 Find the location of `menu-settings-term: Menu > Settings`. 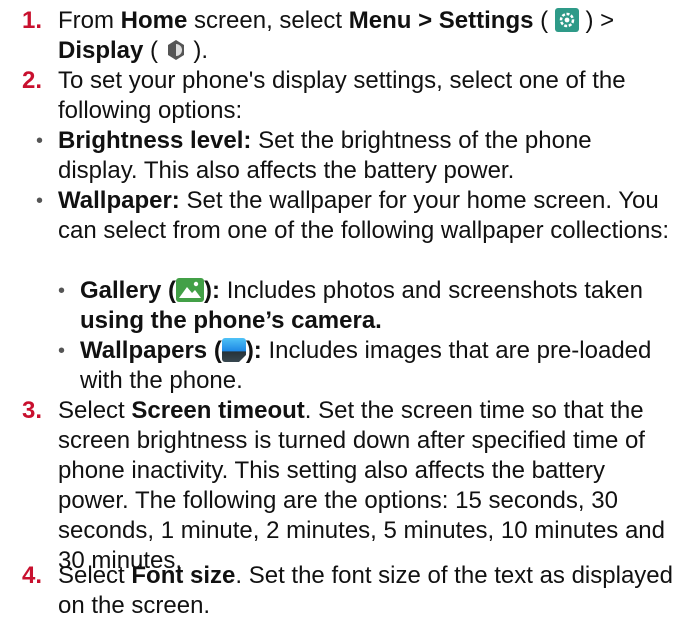

menu-settings-term: Menu > Settings is located at coordinates (441, 20).